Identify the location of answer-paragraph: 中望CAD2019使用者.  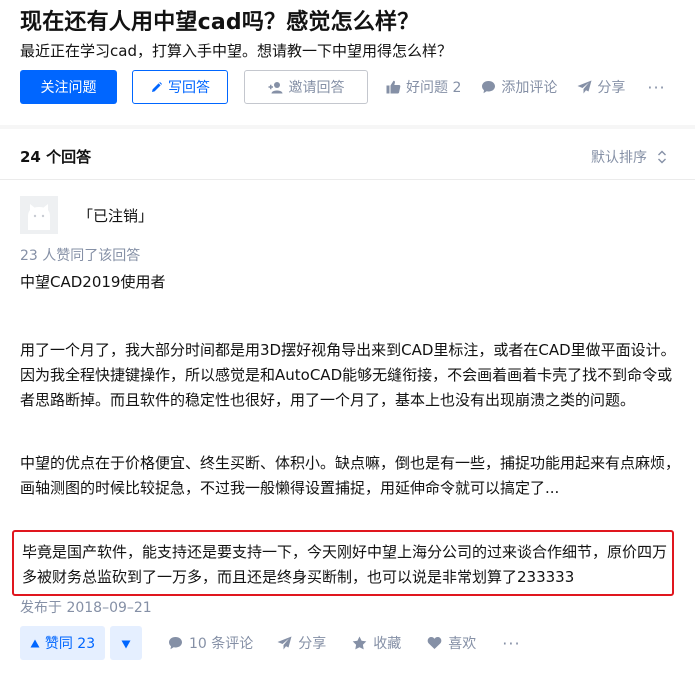
(93, 282).